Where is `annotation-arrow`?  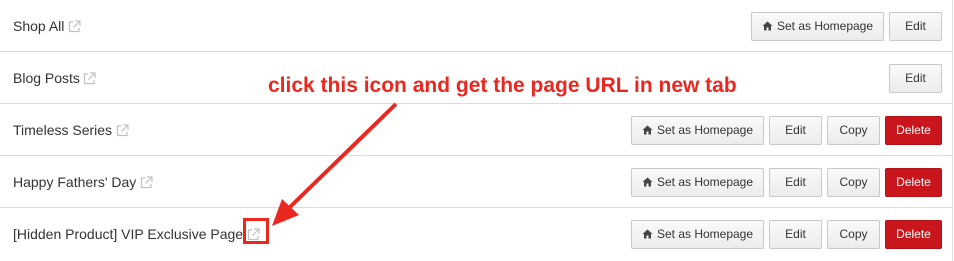 annotation-arrow is located at coordinates (335, 164).